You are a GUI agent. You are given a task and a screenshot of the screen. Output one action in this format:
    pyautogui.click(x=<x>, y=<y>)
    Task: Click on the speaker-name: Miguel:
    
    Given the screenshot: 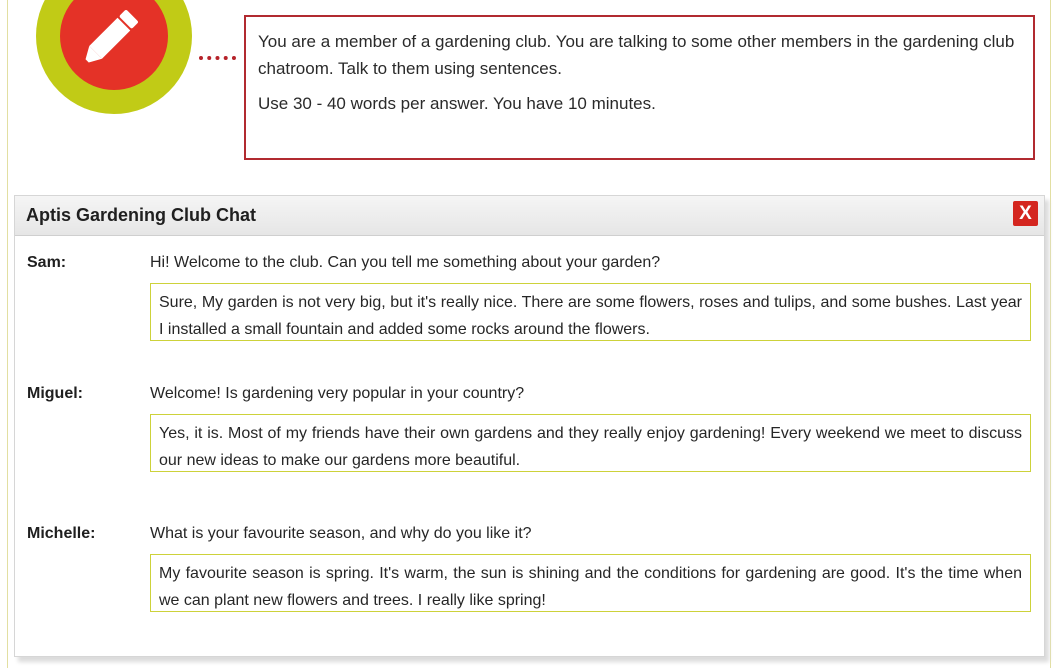 What is the action you would take?
    pyautogui.click(x=55, y=393)
    